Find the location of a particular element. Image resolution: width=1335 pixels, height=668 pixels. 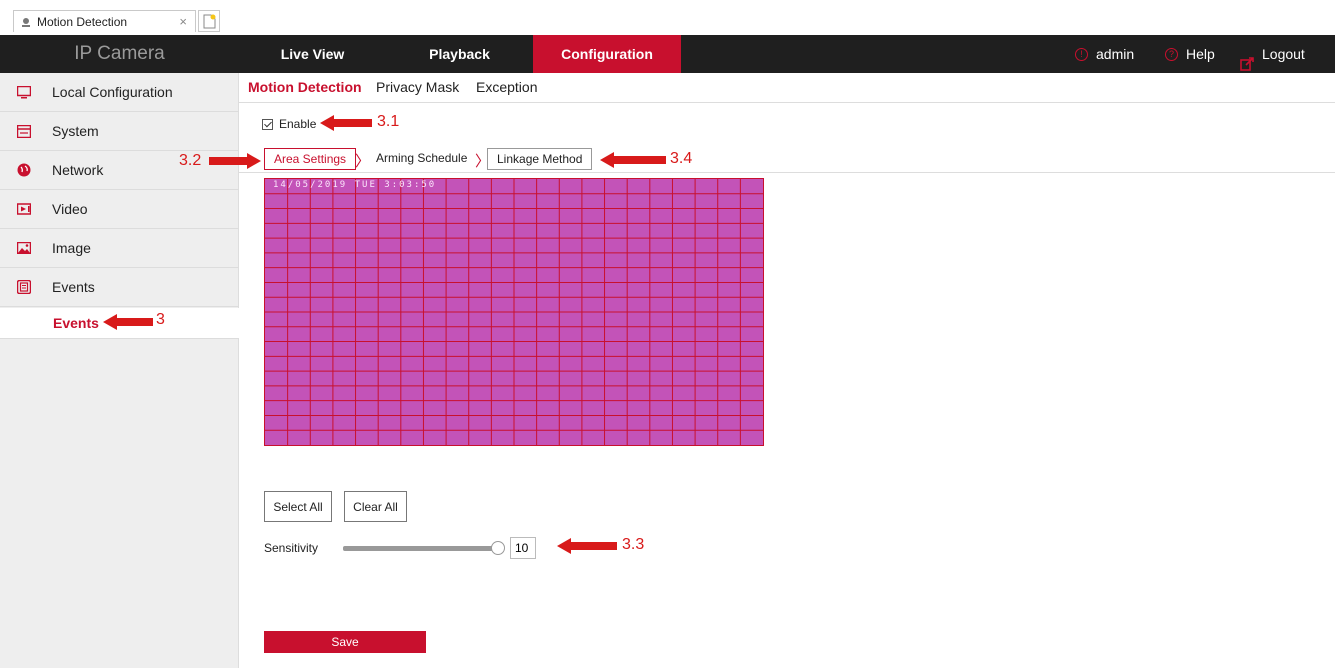

sensitivity-value-input is located at coordinates (523, 548).